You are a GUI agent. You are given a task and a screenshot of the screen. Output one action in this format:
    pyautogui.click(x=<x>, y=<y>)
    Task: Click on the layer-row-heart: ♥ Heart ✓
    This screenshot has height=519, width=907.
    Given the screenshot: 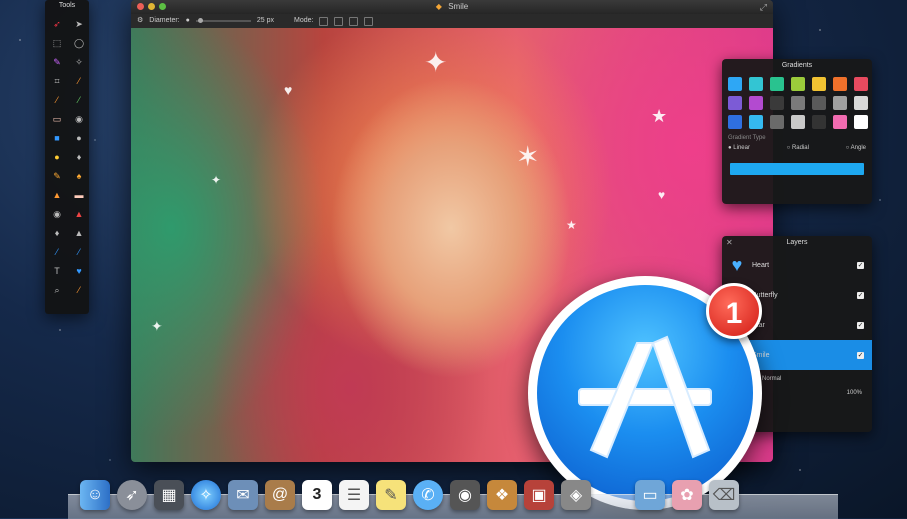 What is the action you would take?
    pyautogui.click(x=797, y=265)
    